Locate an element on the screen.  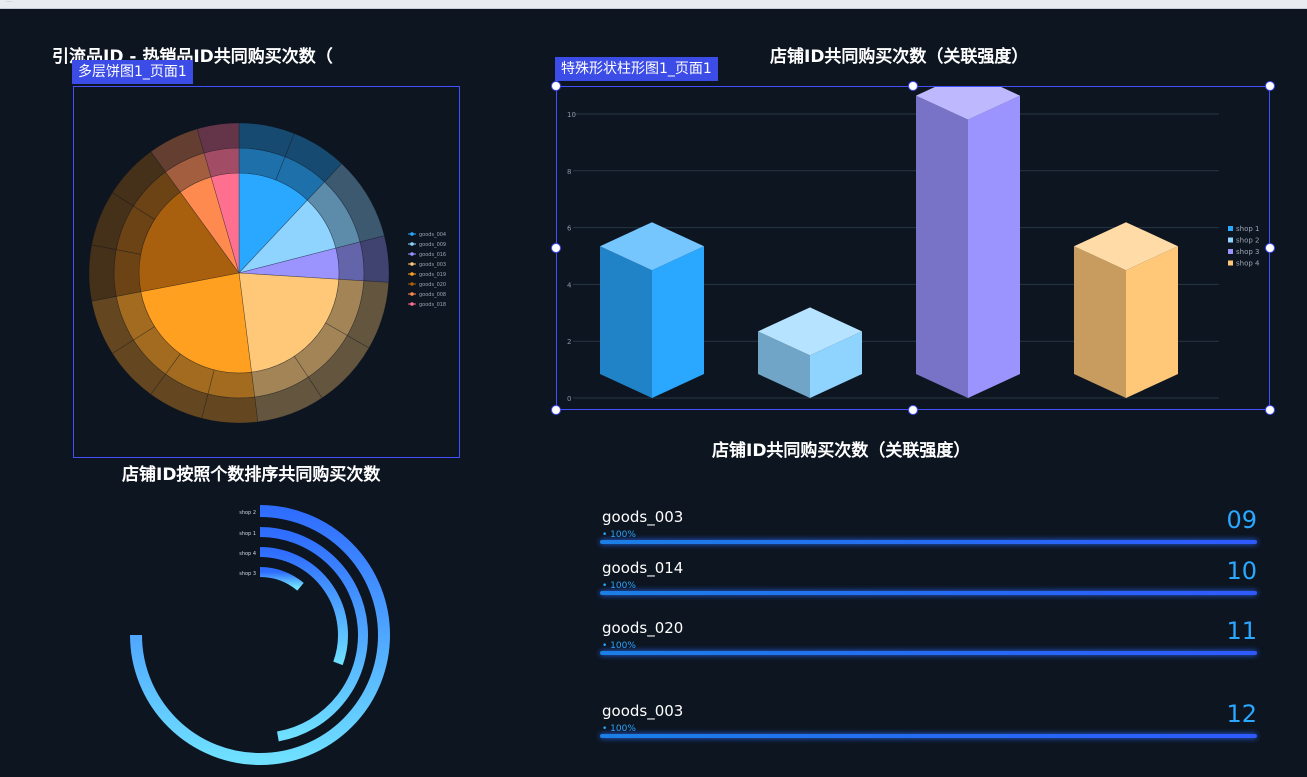
kpi-row: goods_020 • 100% 11 is located at coordinates (928, 643).